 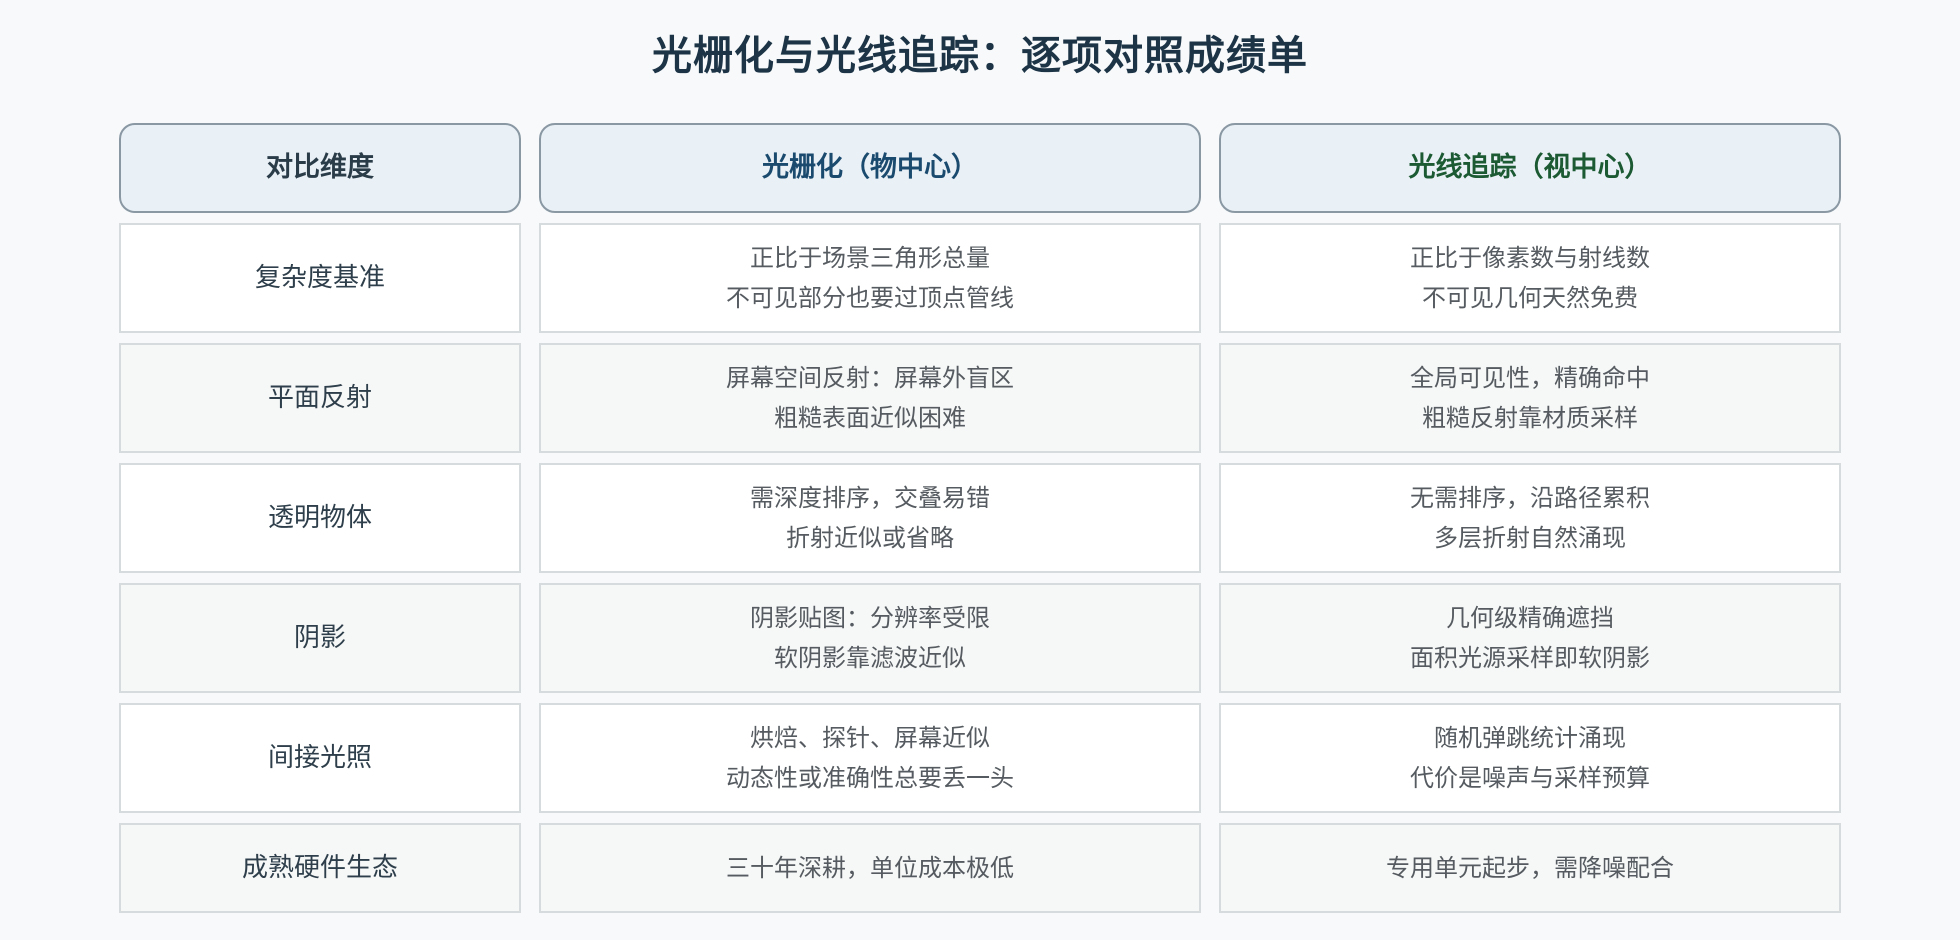 What do you see at coordinates (870, 618) in the screenshot?
I see `cell-line: 阴影贴图：分辨率受限` at bounding box center [870, 618].